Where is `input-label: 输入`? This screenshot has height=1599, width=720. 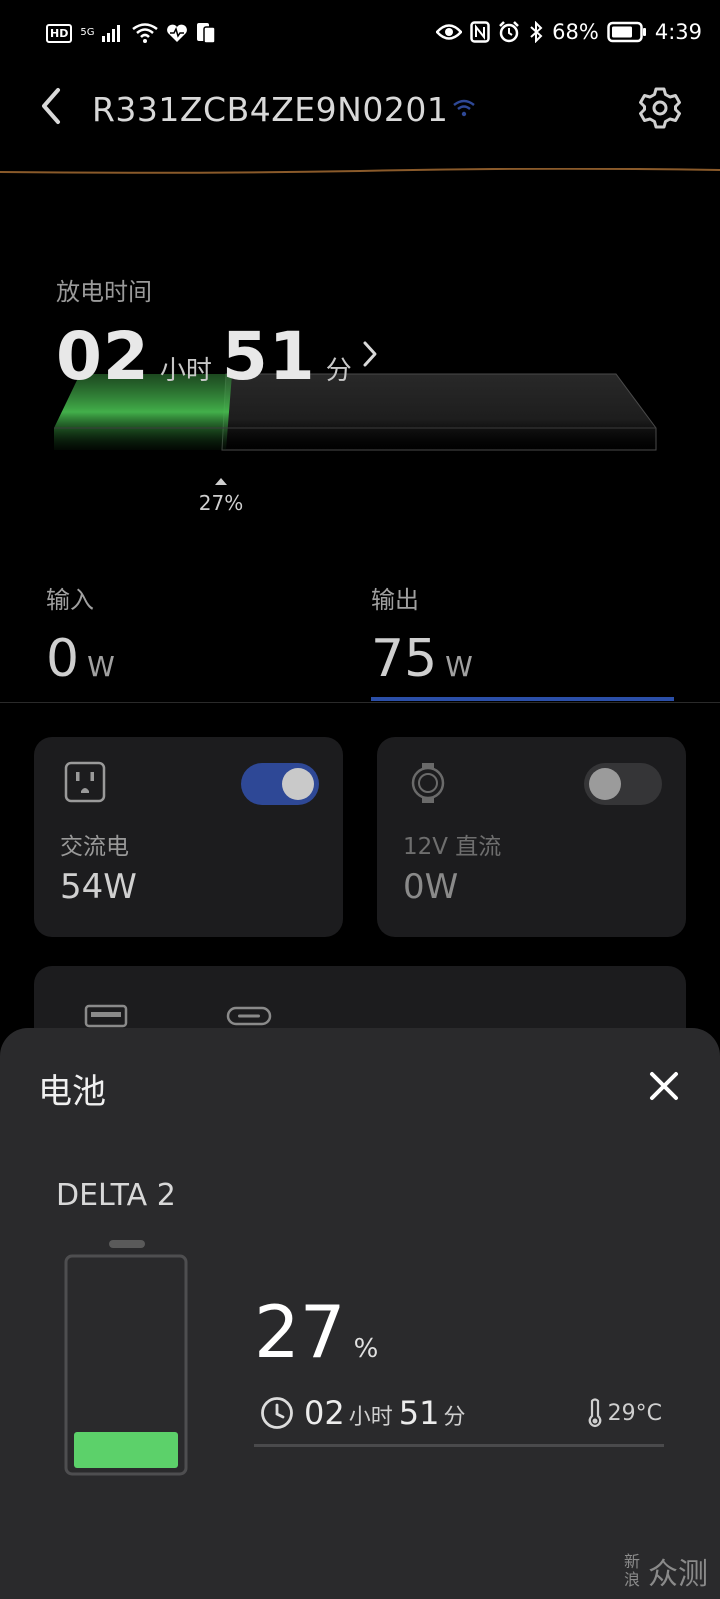 input-label: 输入 is located at coordinates (70, 600).